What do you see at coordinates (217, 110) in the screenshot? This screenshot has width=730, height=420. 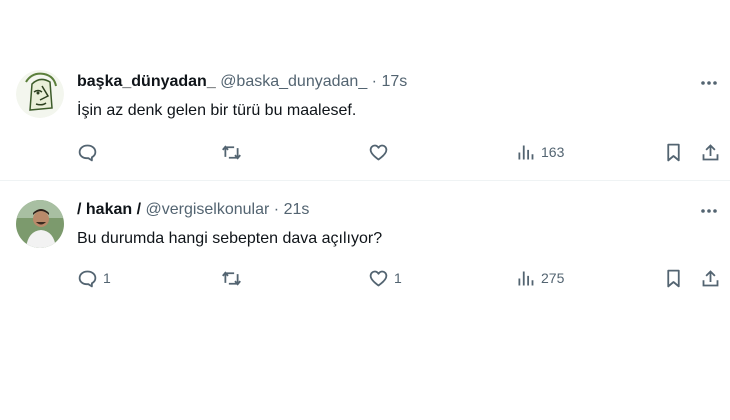 I see `tweet-text: İşin az denk gelen bir türü bu maalesef.` at bounding box center [217, 110].